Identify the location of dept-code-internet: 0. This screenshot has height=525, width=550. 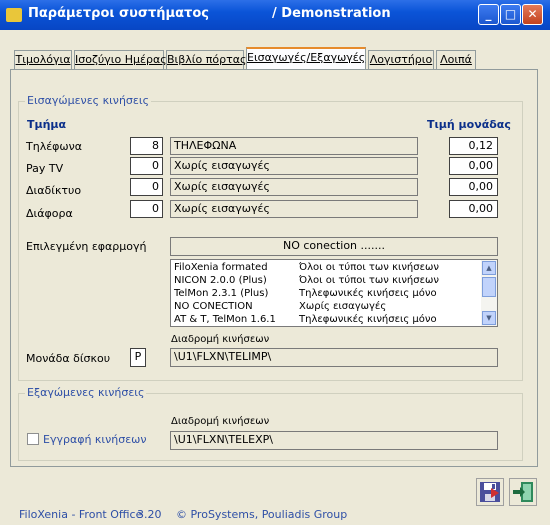
(146, 187).